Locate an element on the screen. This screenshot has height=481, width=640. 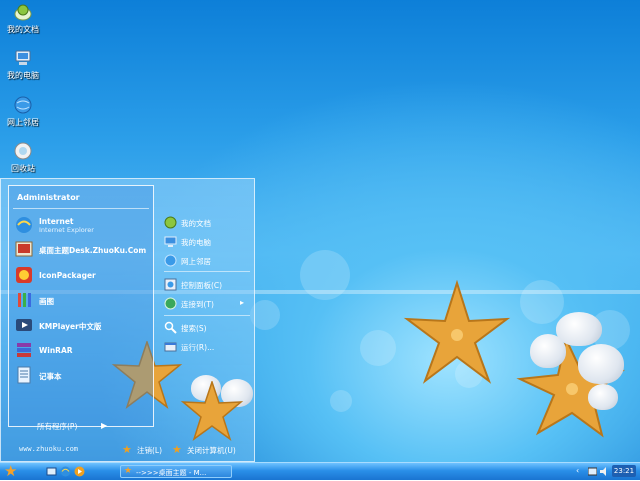
all-programs-button: 所有程序(P) is located at coordinates (57, 426).